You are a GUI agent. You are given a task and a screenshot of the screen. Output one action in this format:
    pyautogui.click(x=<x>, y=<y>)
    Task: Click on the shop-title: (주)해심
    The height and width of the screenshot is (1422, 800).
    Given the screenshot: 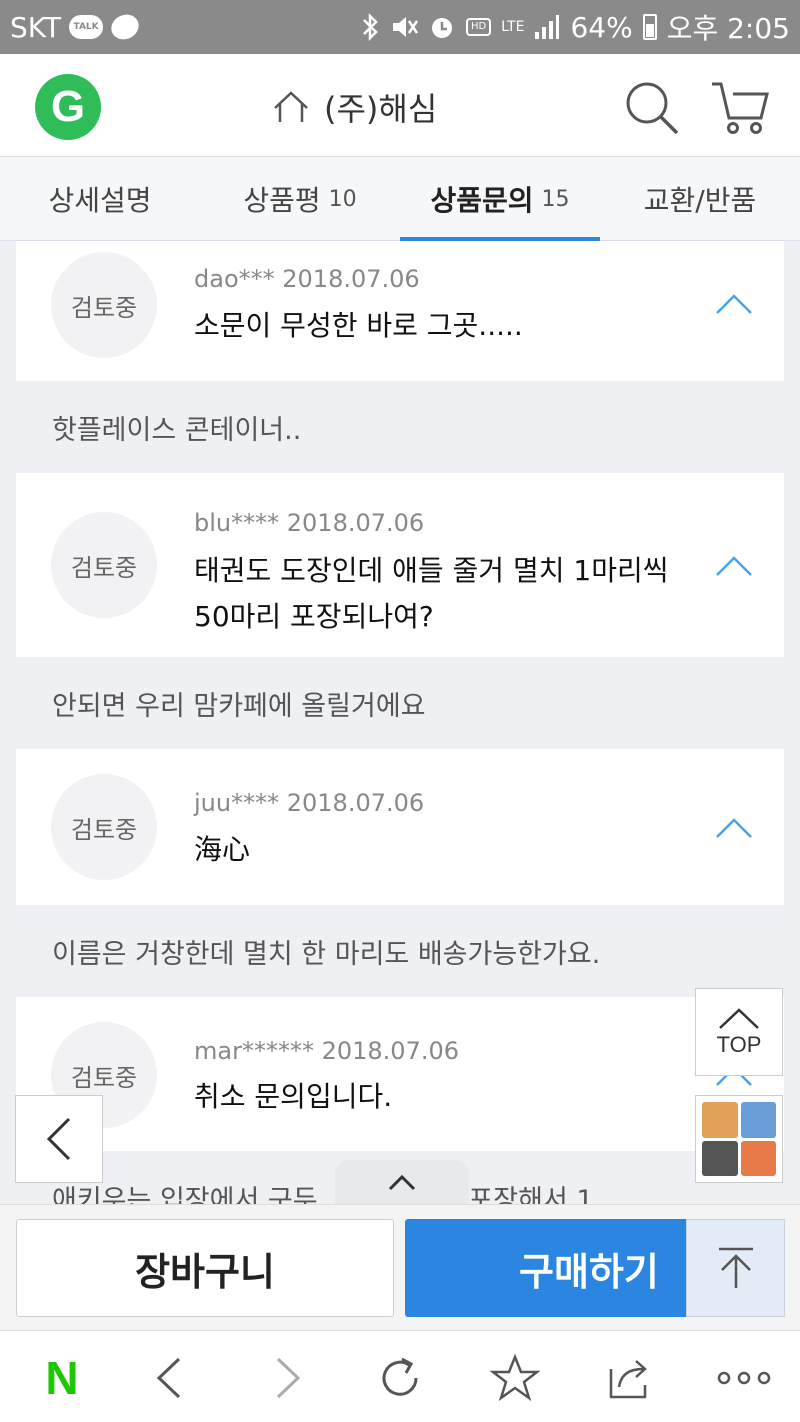 What is the action you would take?
    pyautogui.click(x=354, y=107)
    